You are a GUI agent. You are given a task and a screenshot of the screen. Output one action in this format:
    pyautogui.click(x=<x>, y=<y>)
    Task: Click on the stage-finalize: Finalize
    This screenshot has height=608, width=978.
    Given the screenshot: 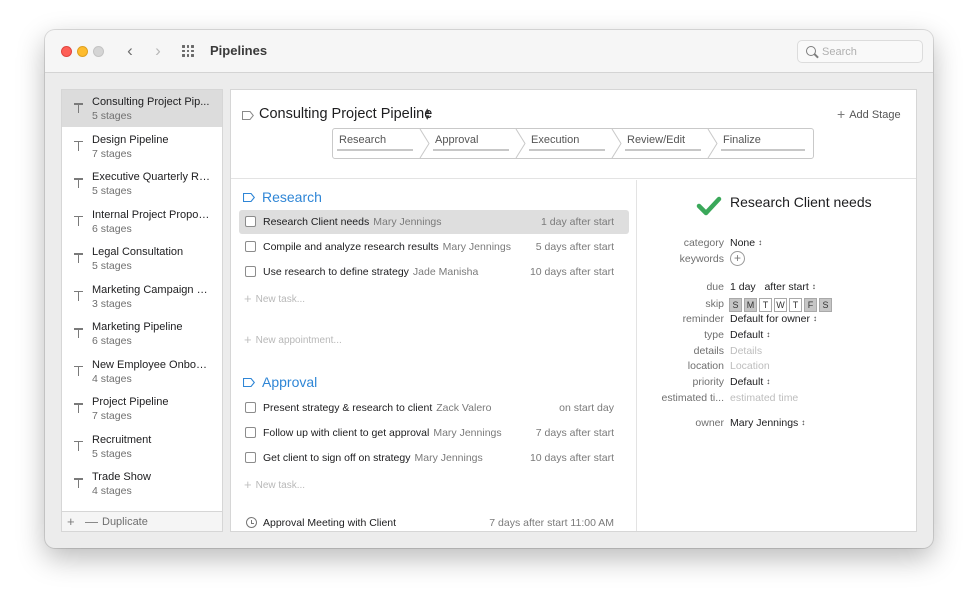 What is the action you would take?
    pyautogui.click(x=765, y=143)
    